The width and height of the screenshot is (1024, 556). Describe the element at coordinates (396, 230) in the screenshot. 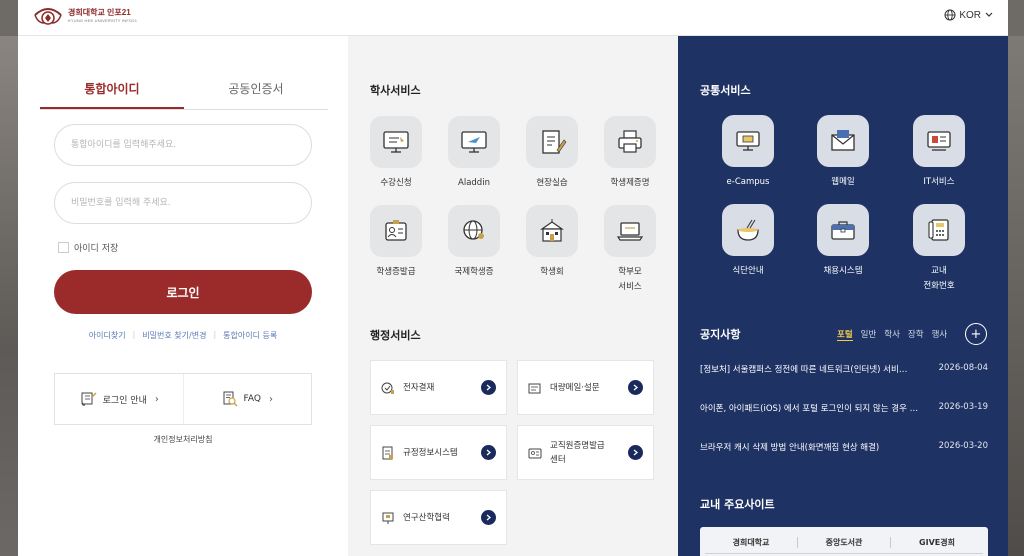

I see `id-card-icon` at that location.